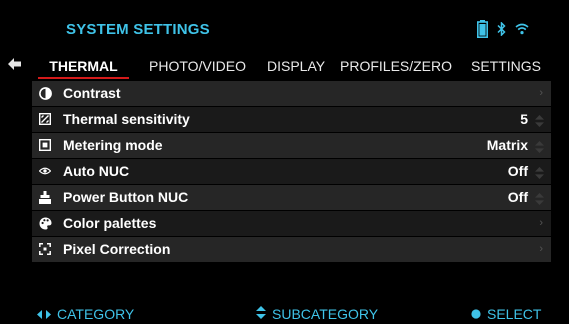 This screenshot has height=324, width=569. What do you see at coordinates (117, 249) in the screenshot?
I see `list-item-label: Pixel Correction` at bounding box center [117, 249].